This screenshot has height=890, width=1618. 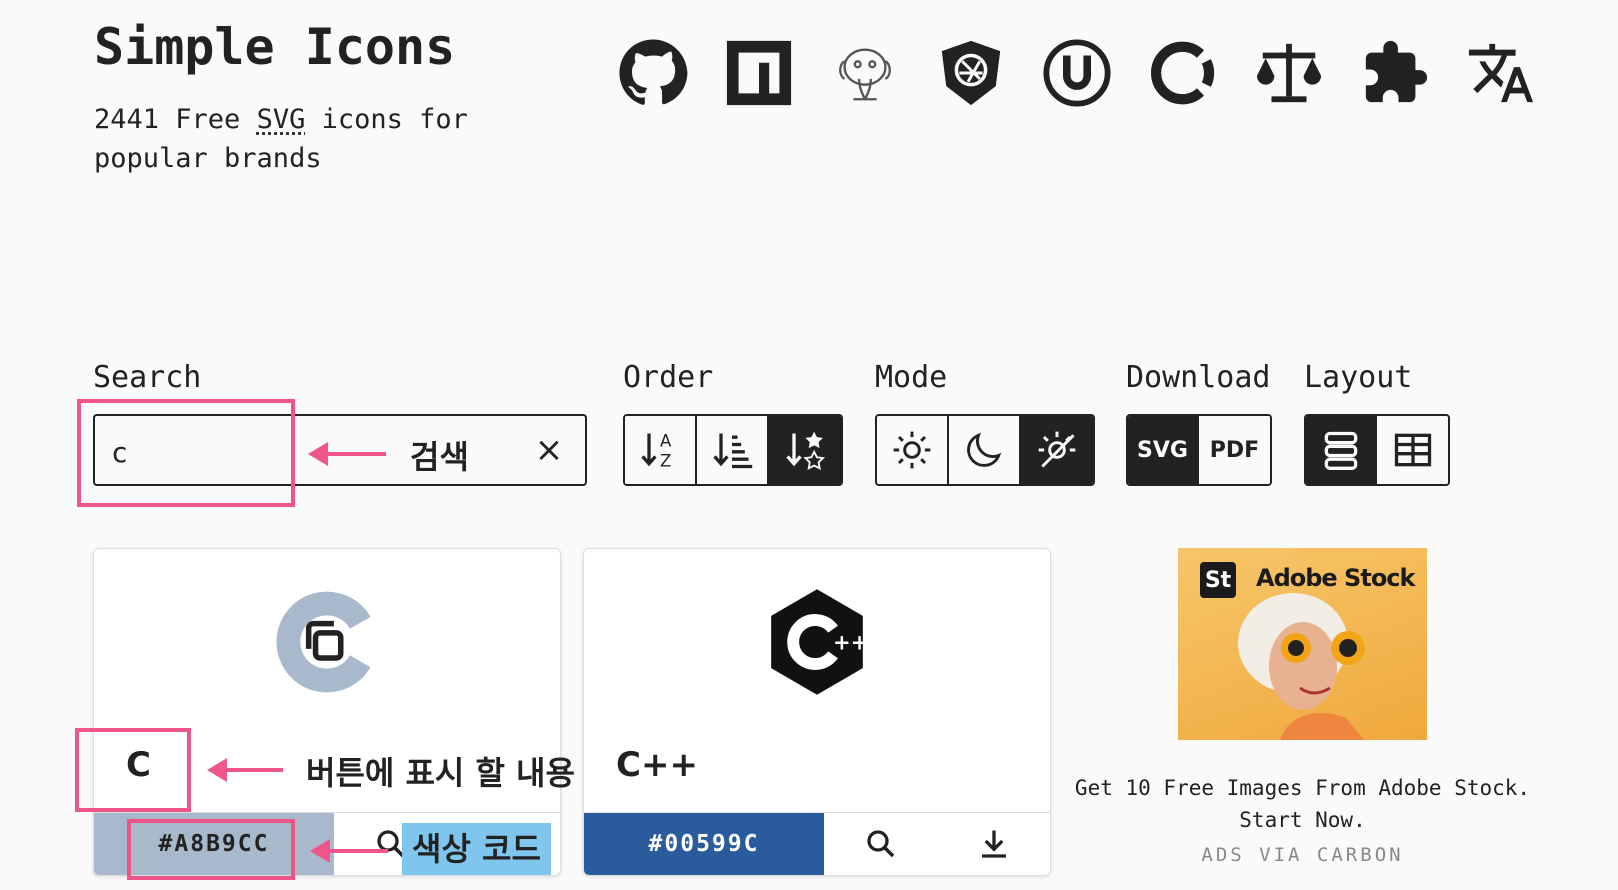 I want to click on layout-compact-button, so click(x=1412, y=450).